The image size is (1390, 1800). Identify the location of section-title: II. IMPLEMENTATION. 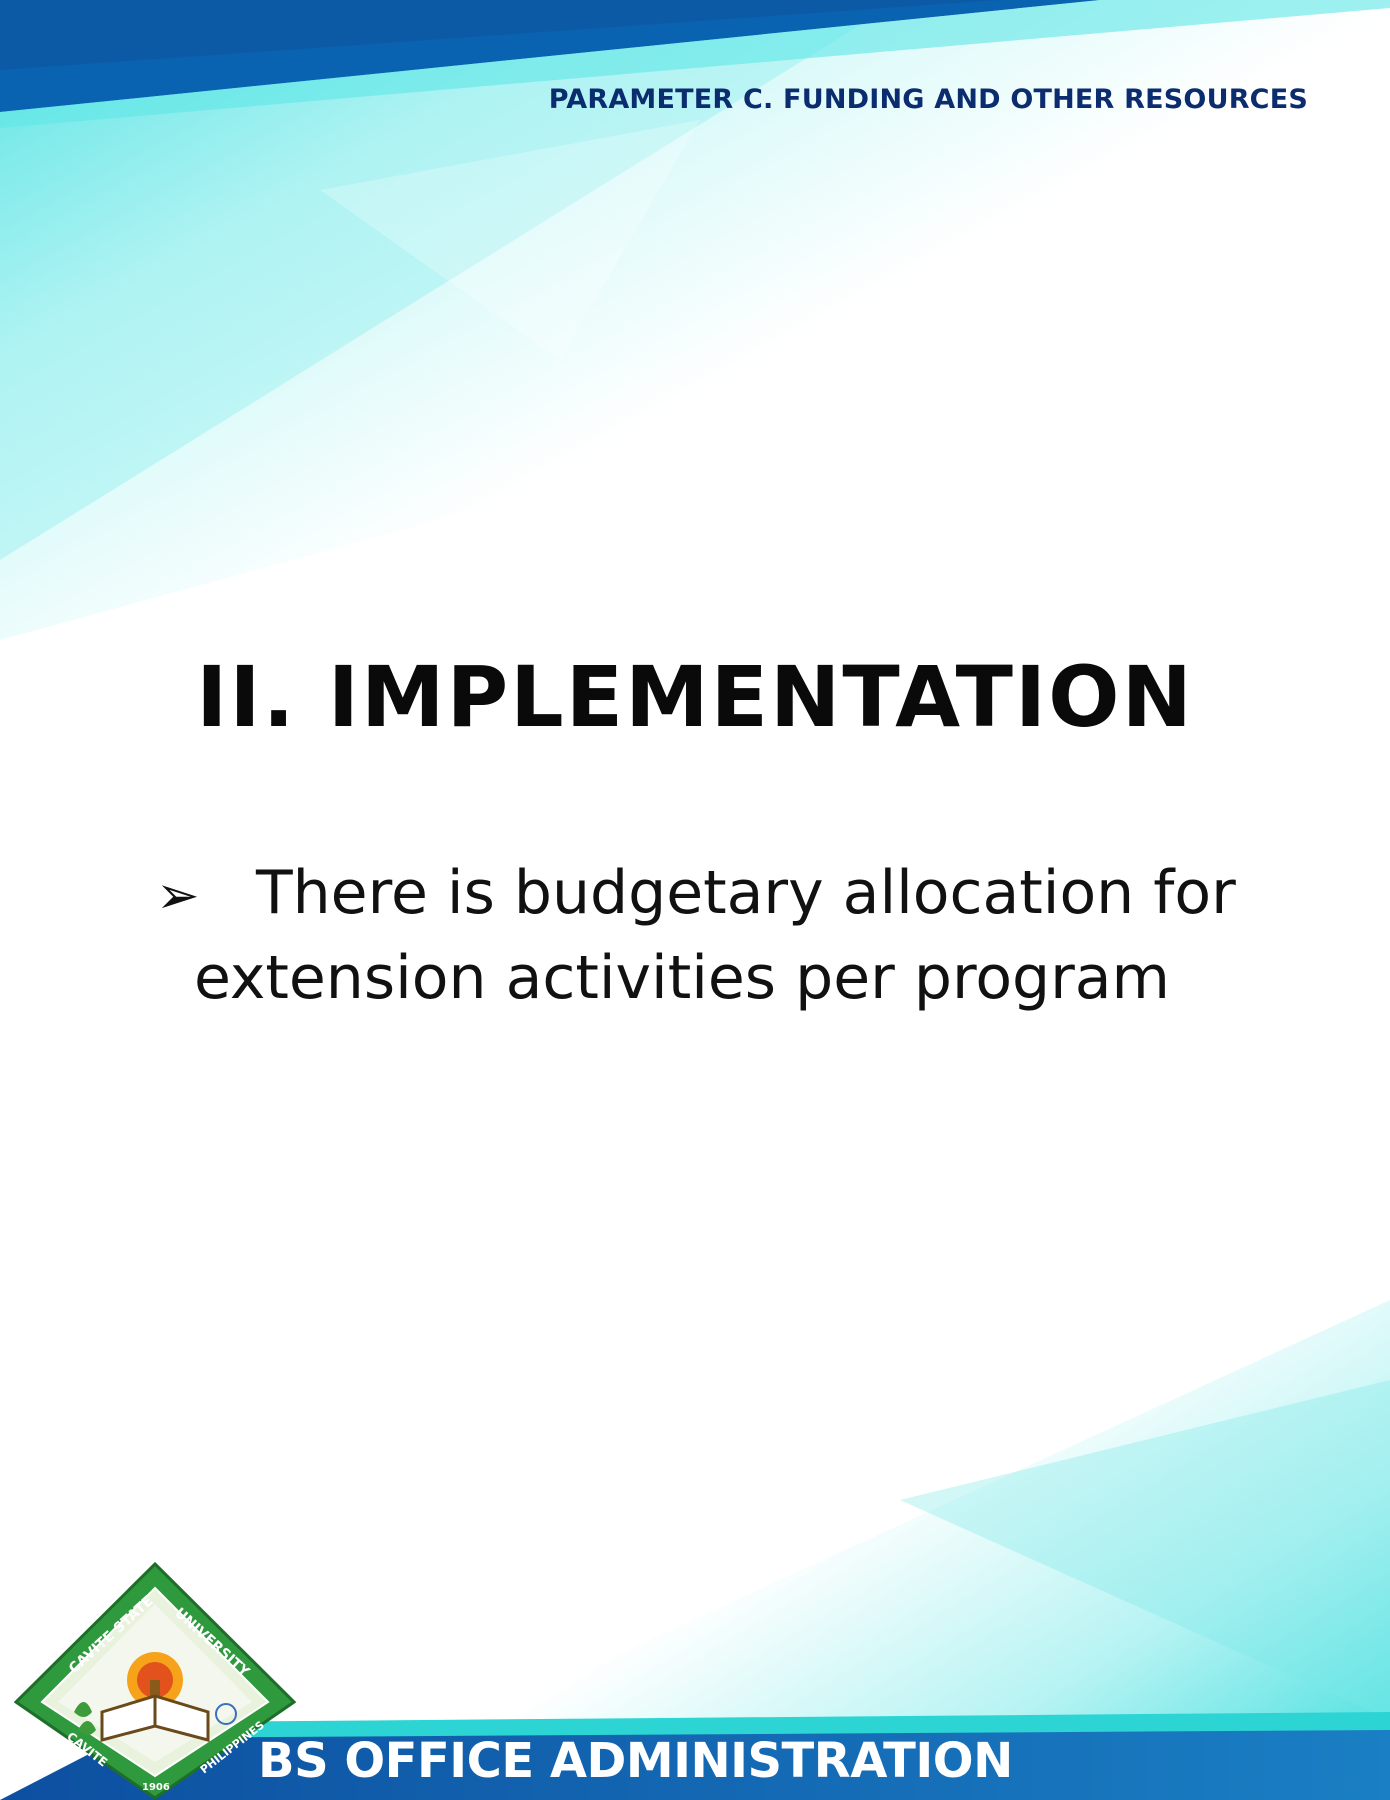
(695, 697).